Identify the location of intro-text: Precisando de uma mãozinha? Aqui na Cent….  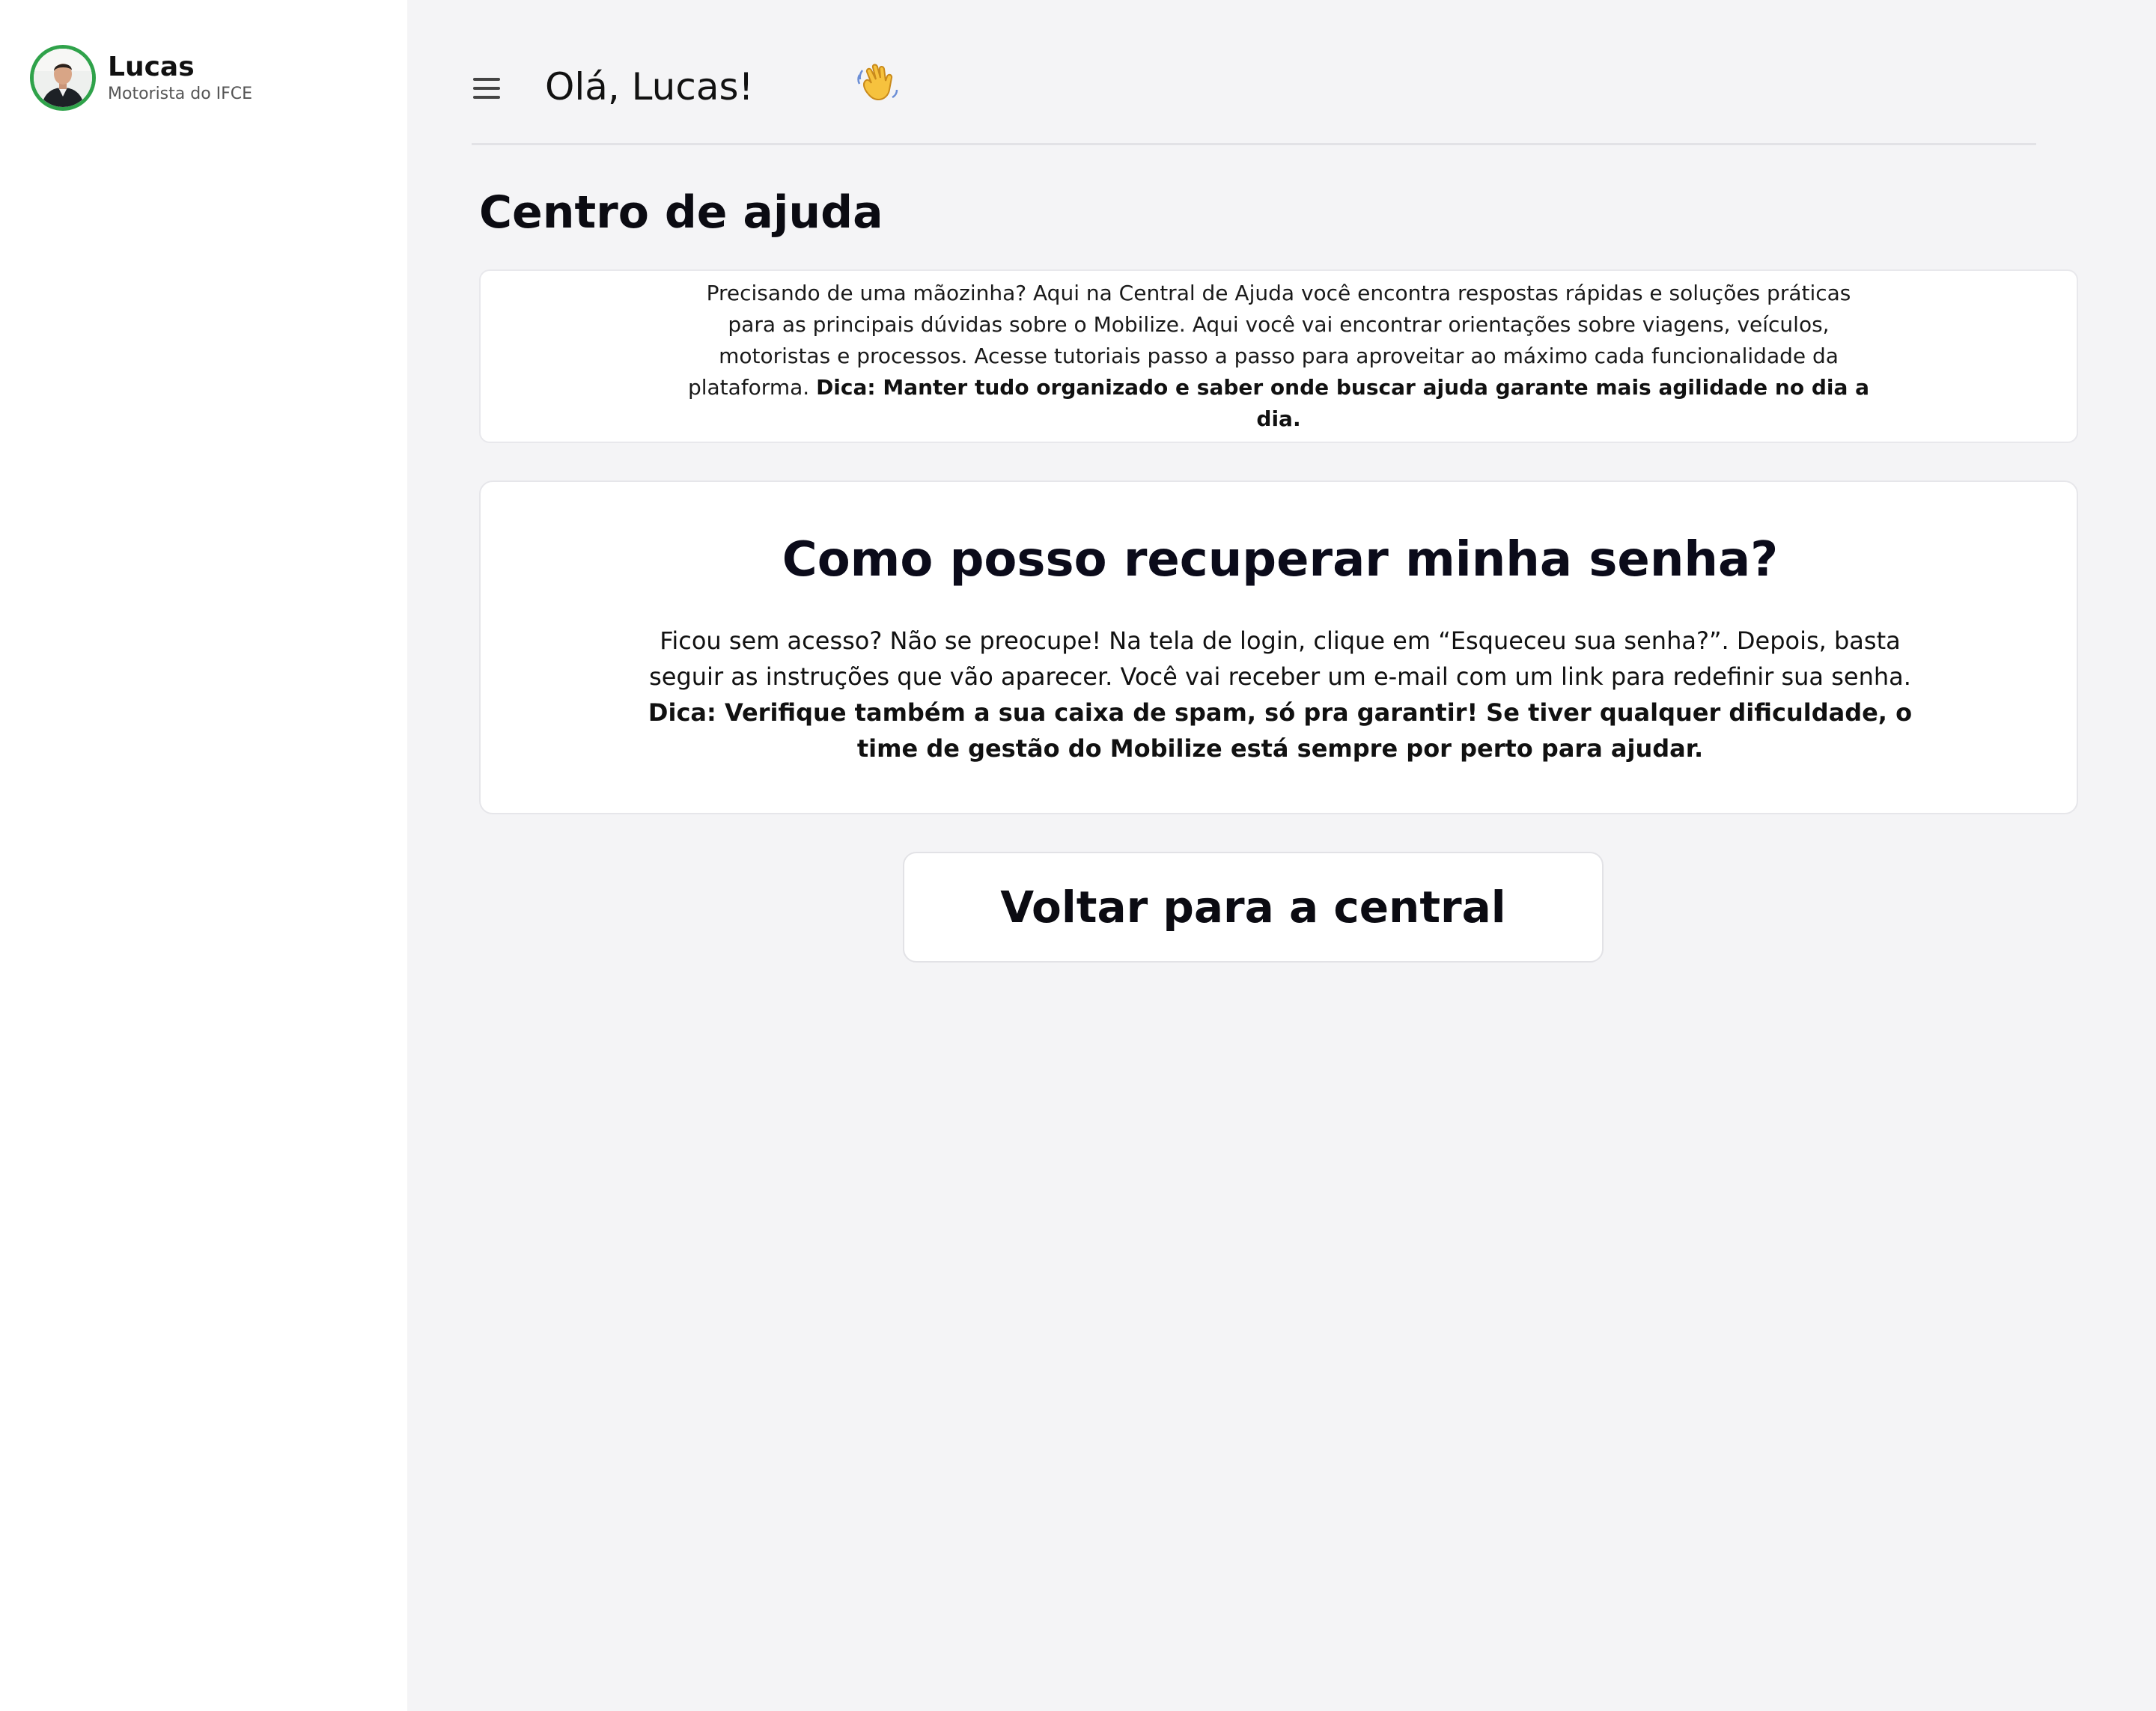
(1279, 356).